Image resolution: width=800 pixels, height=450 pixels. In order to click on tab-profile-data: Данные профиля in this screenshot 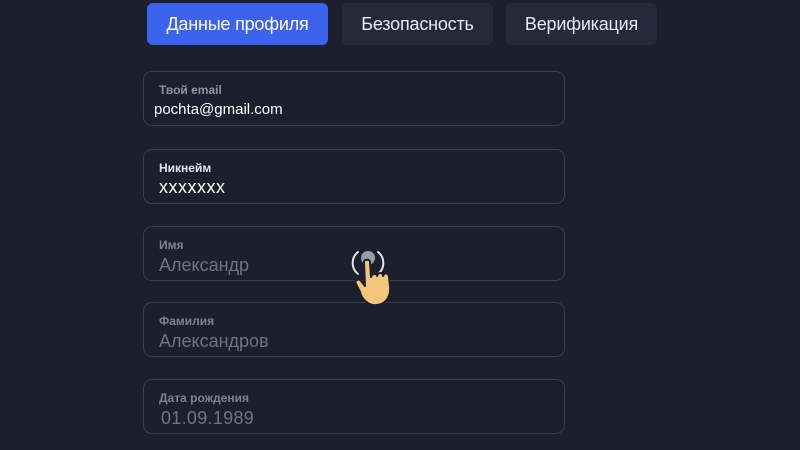, I will do `click(237, 24)`.